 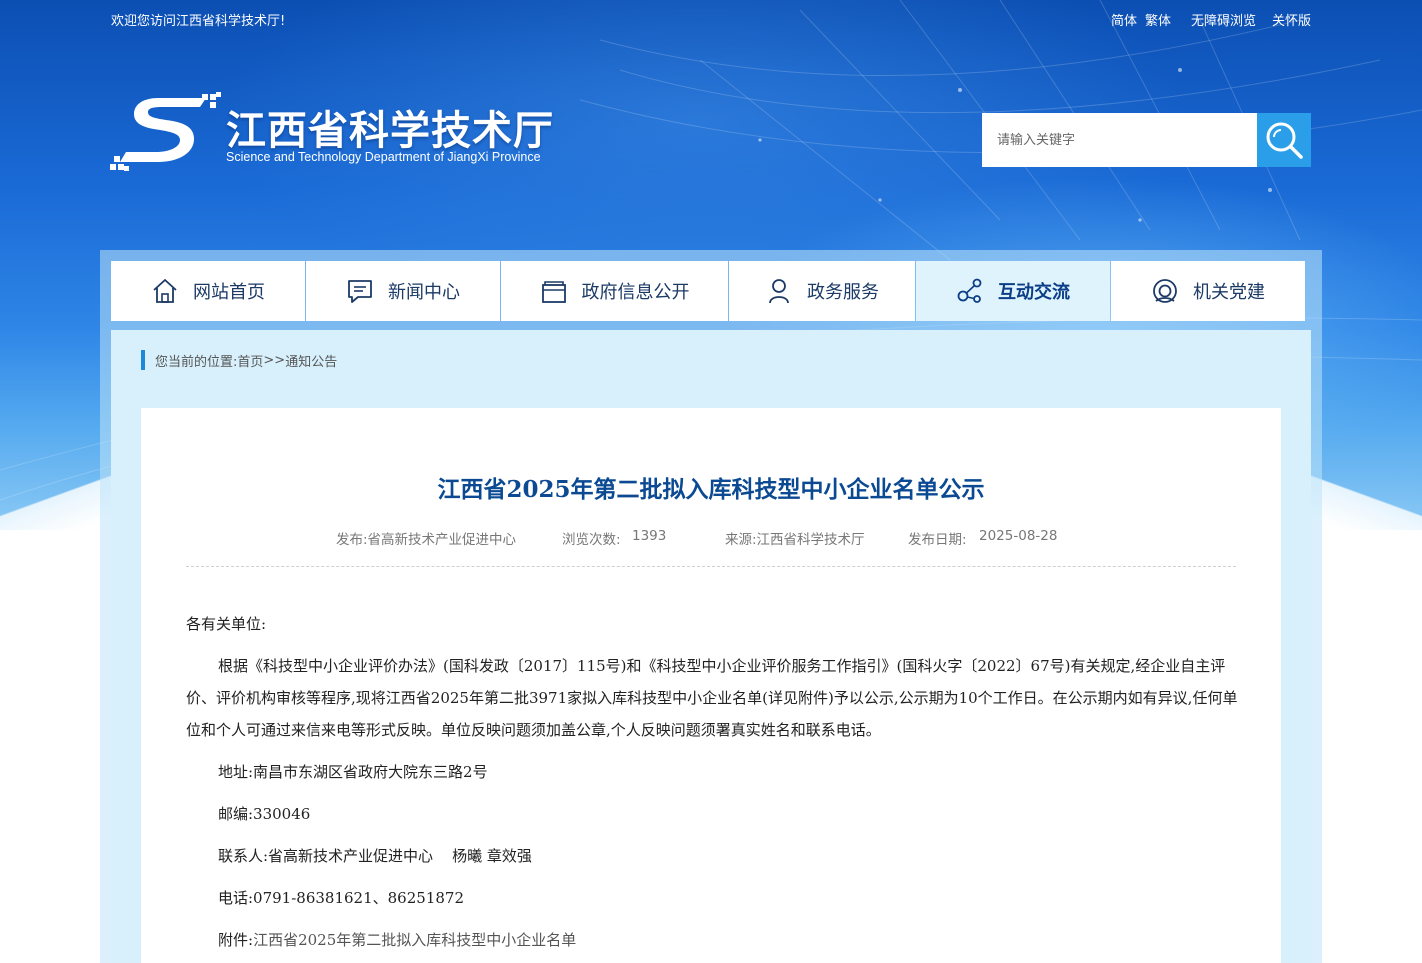 I want to click on search-button, so click(x=1284, y=140).